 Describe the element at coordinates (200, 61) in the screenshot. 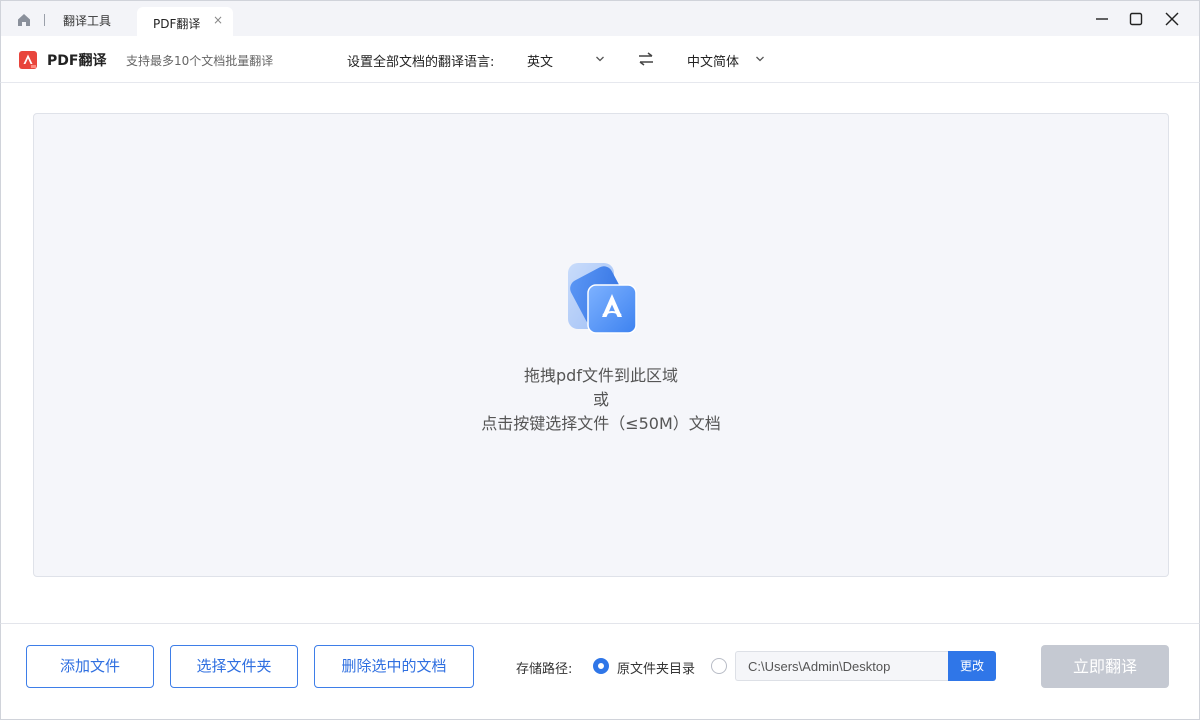

I see `app-subtitle: 支持最多10个文档批量翻译` at that location.